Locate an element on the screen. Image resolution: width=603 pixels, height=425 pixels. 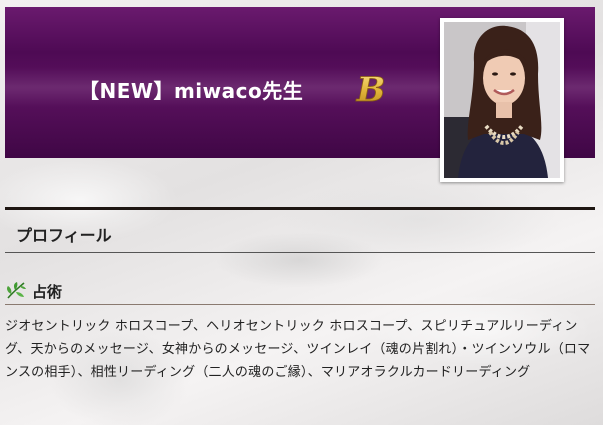
portrait-image is located at coordinates (502, 100).